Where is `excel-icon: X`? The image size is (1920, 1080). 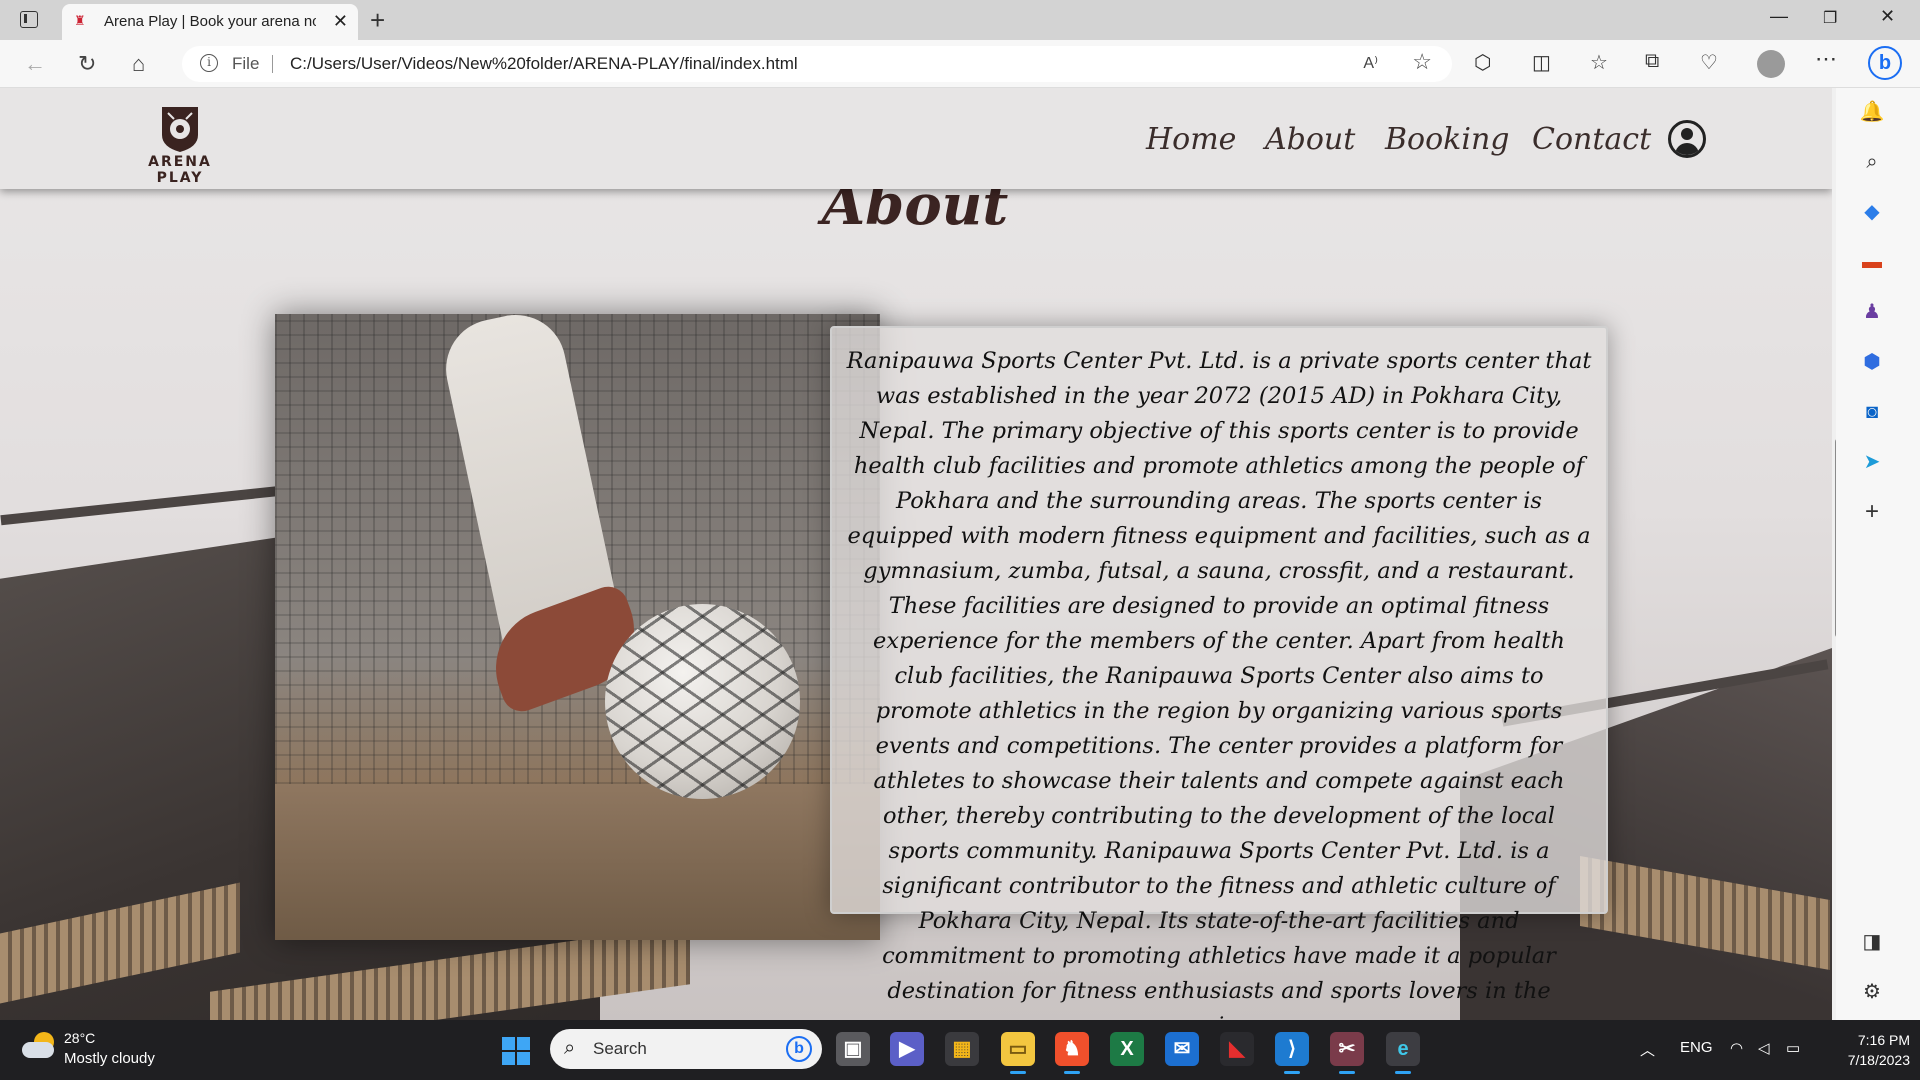 excel-icon: X is located at coordinates (1127, 1049).